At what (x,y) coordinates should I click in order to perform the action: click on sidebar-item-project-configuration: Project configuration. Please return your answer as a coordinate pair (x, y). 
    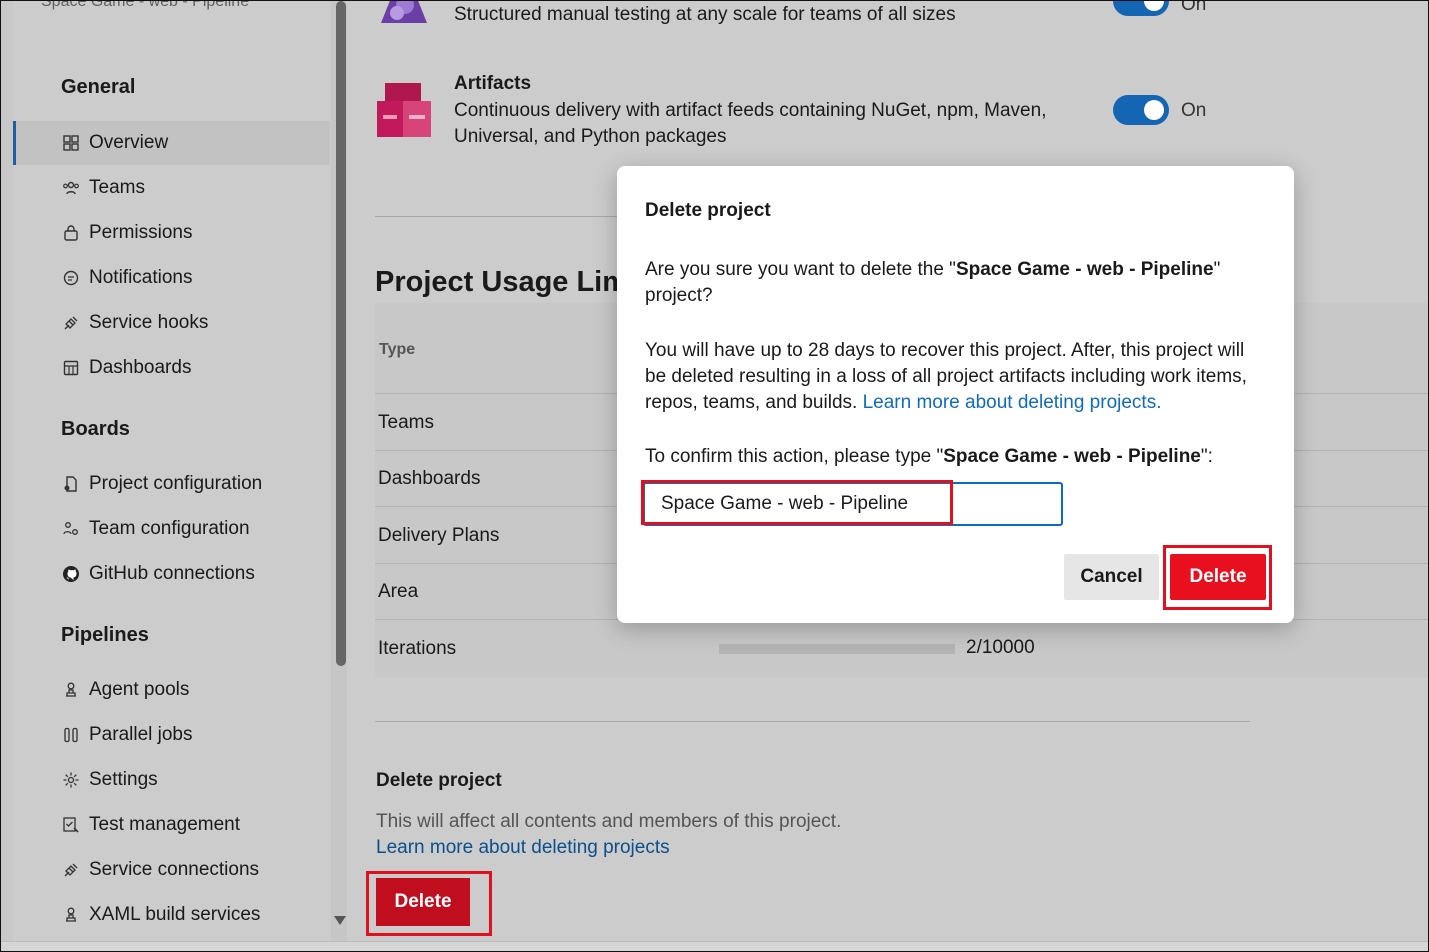
    Looking at the image, I should click on (171, 484).